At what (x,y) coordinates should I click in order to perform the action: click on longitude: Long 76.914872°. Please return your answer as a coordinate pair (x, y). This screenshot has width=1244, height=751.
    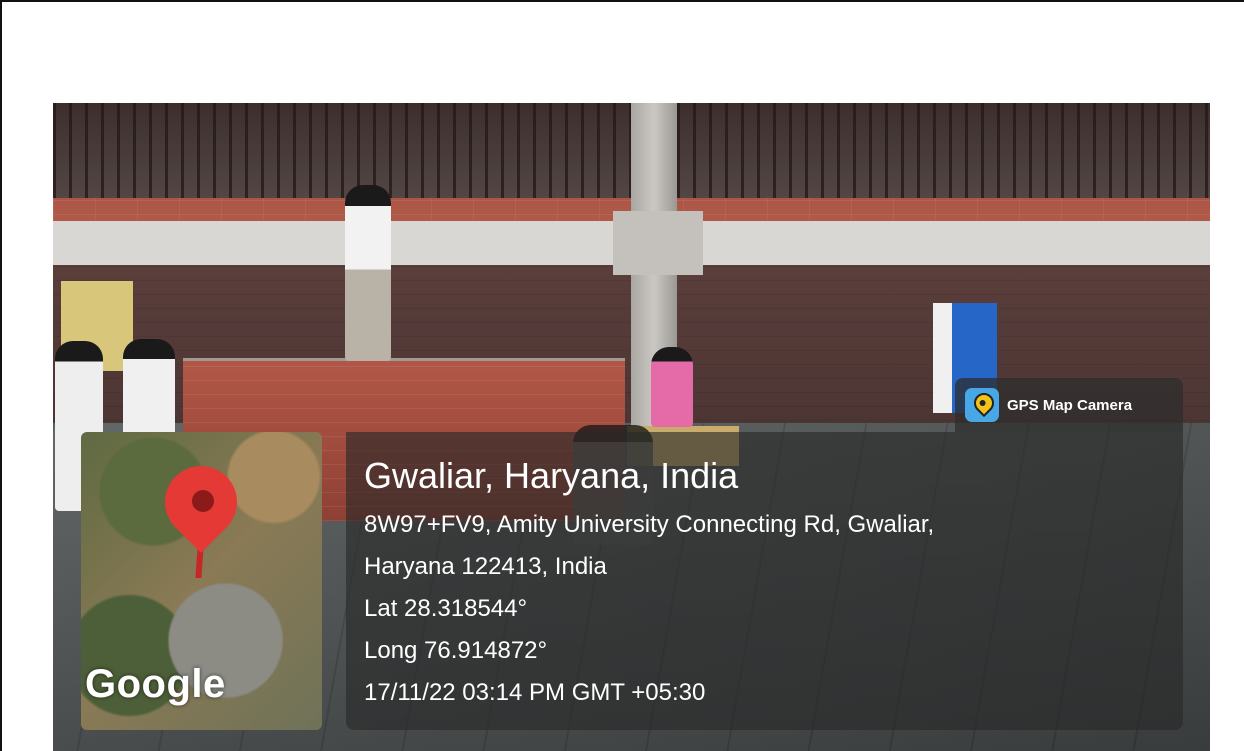
    Looking at the image, I should click on (456, 650).